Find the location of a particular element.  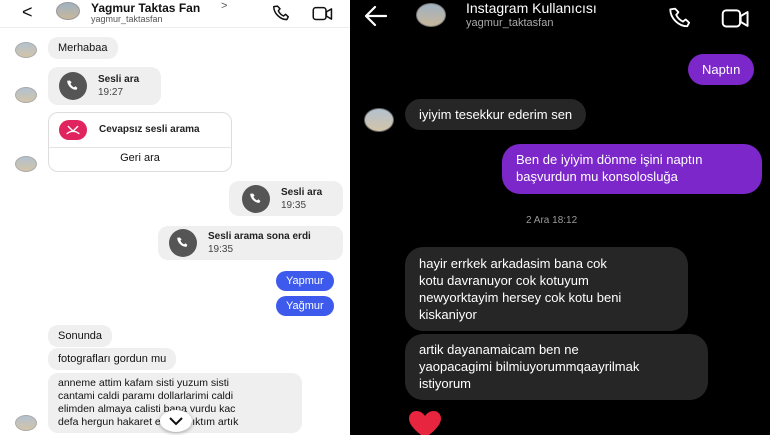

outgoing-message: Yağmur is located at coordinates (305, 306).